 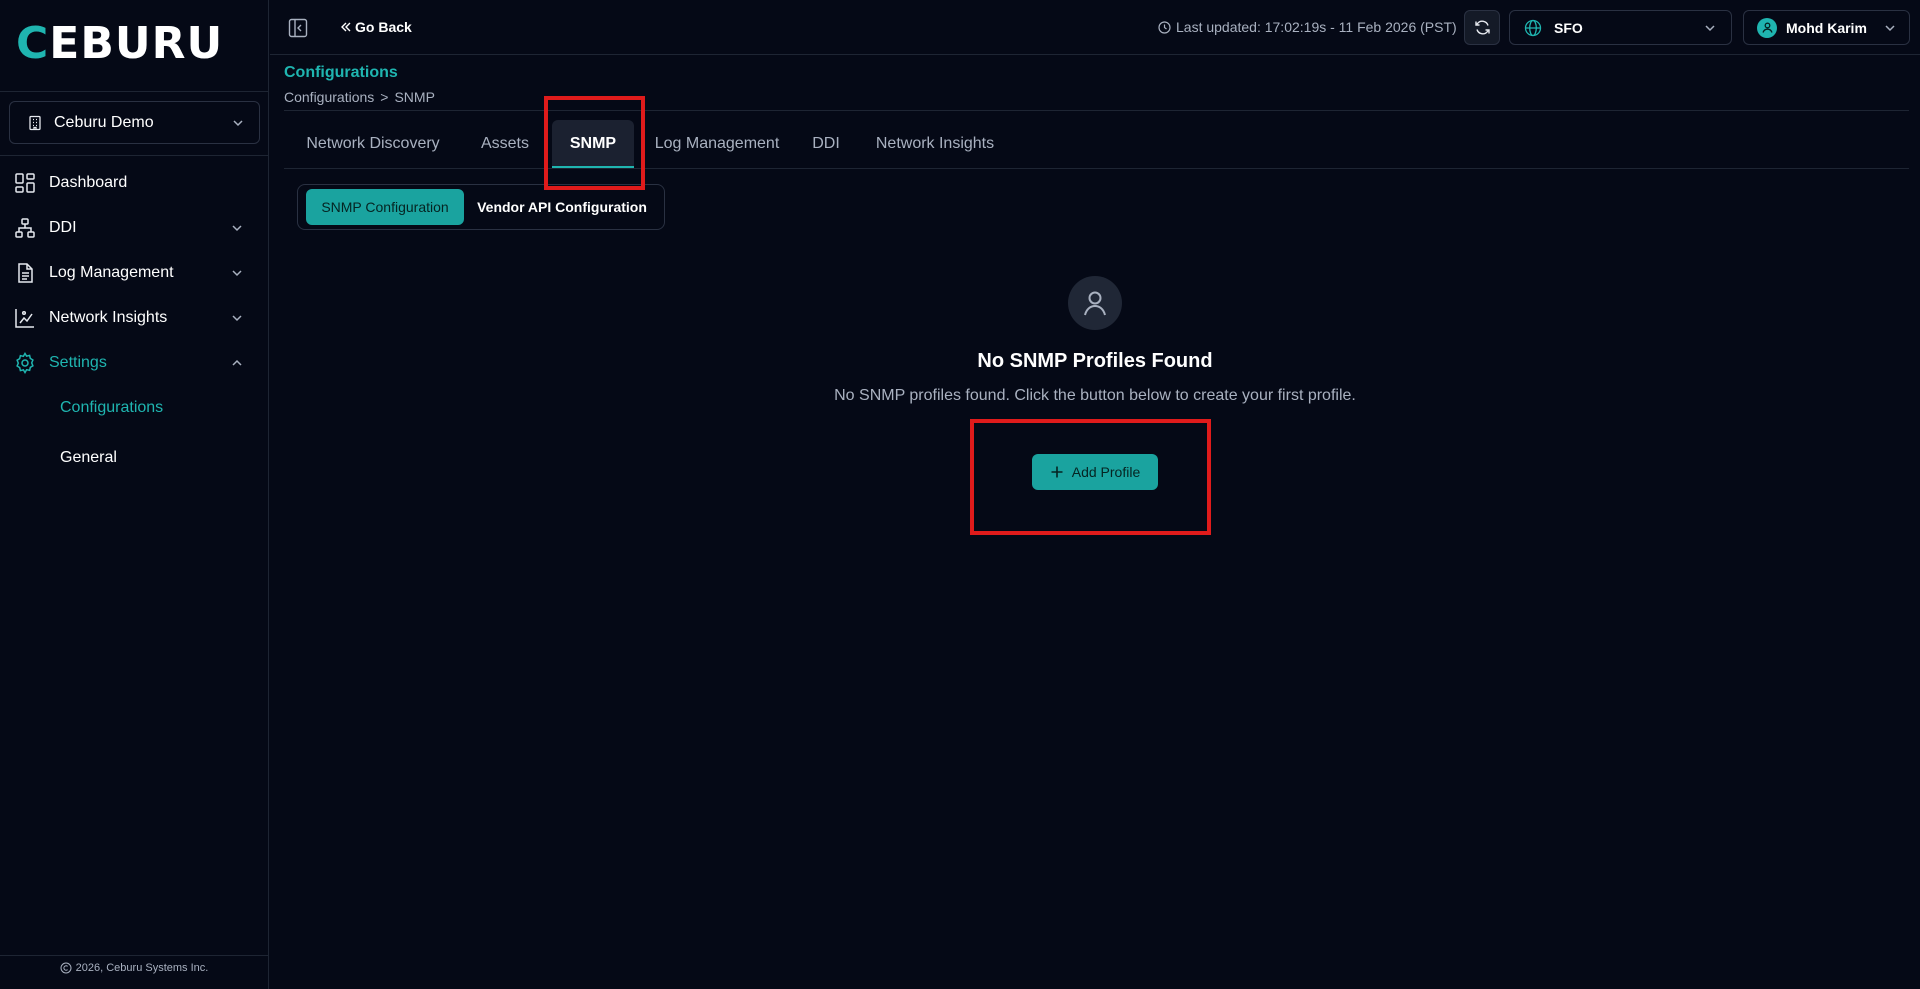 What do you see at coordinates (373, 144) in the screenshot?
I see `tab-network-discovery: Network Discovery` at bounding box center [373, 144].